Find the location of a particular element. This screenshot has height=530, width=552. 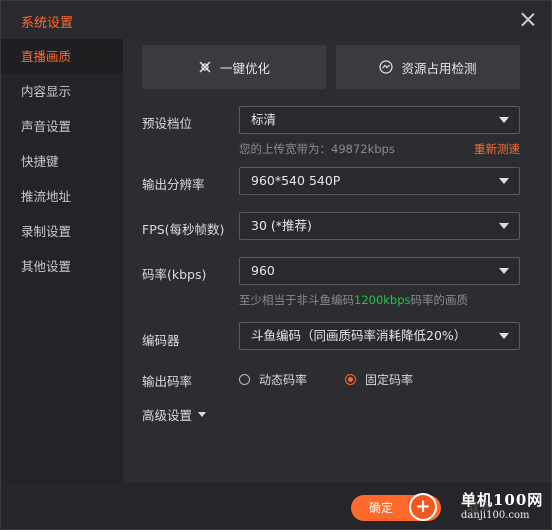

output-rate-label: 输出码率 is located at coordinates (167, 381).